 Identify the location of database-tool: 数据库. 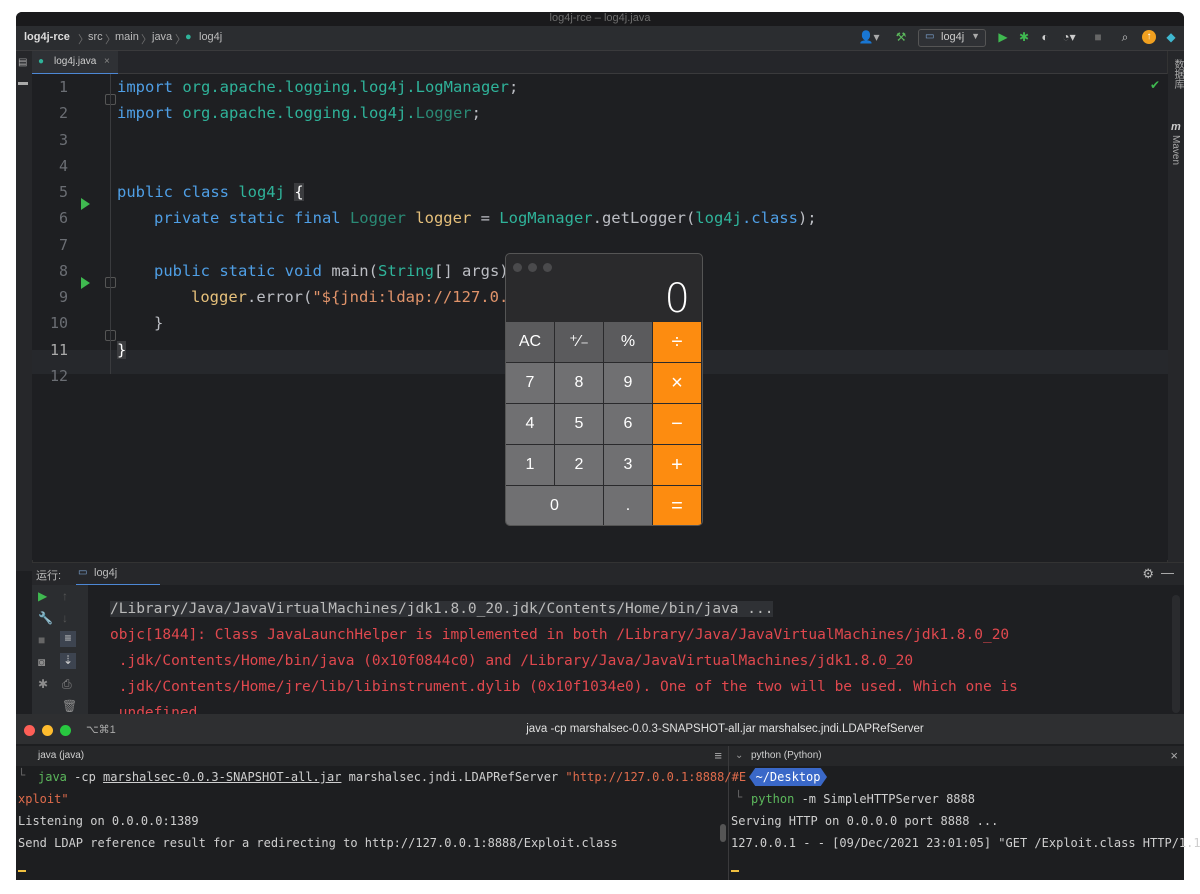
(1177, 74).